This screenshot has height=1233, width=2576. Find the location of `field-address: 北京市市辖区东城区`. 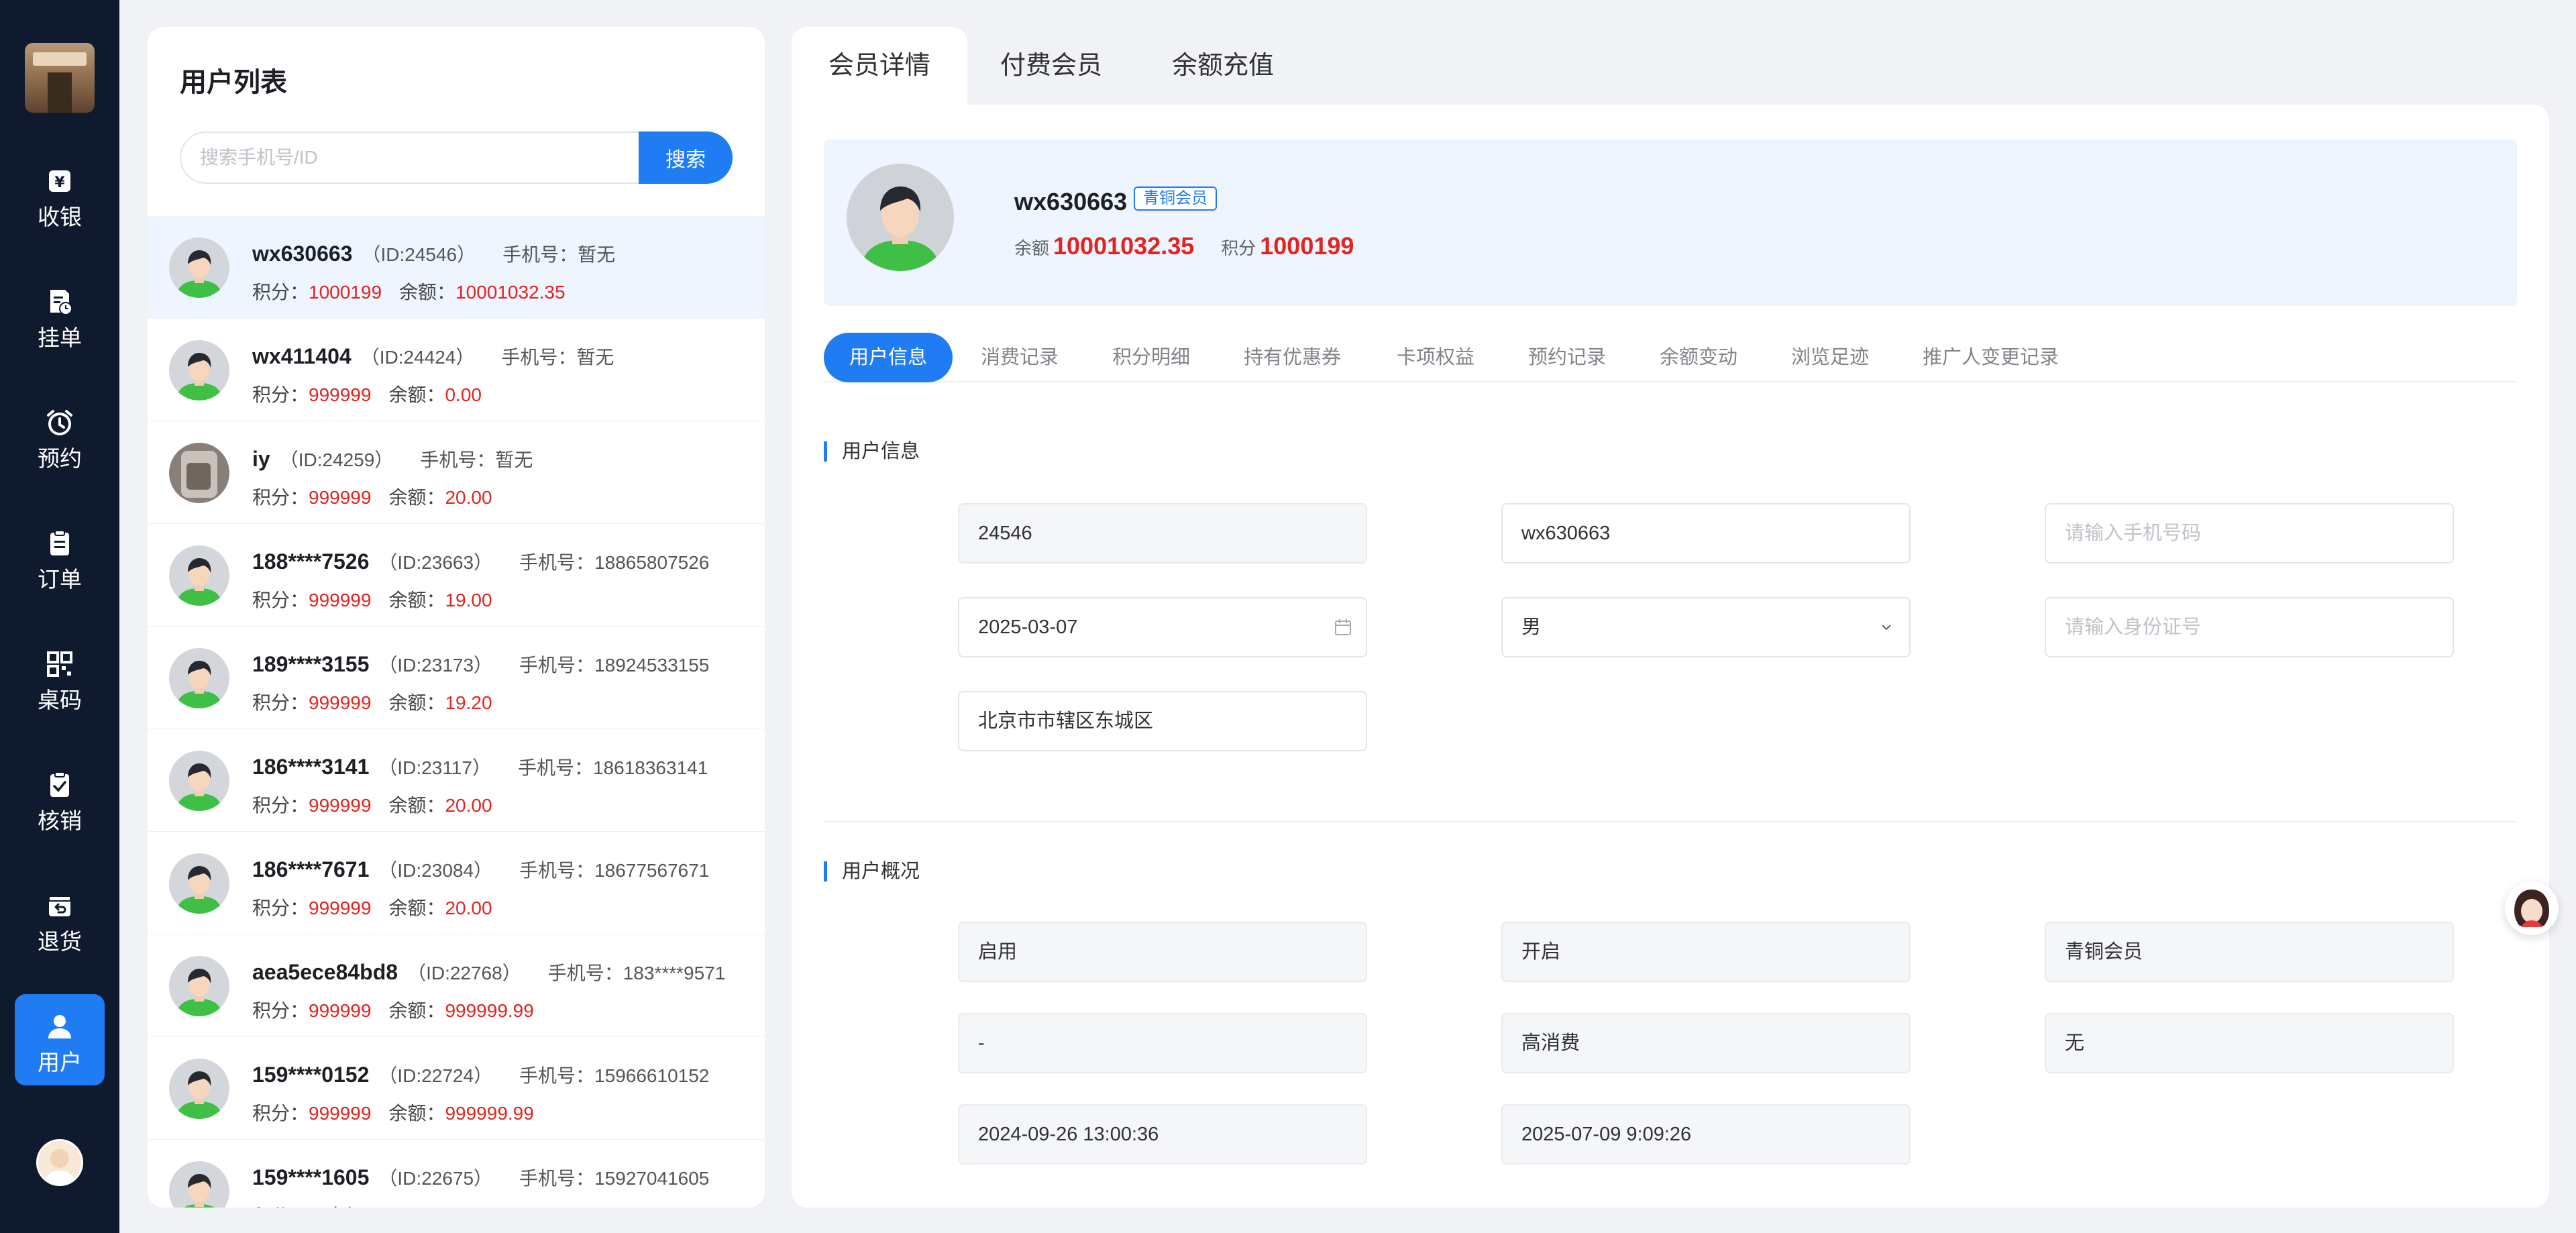

field-address: 北京市市辖区东城区 is located at coordinates (1162, 721).